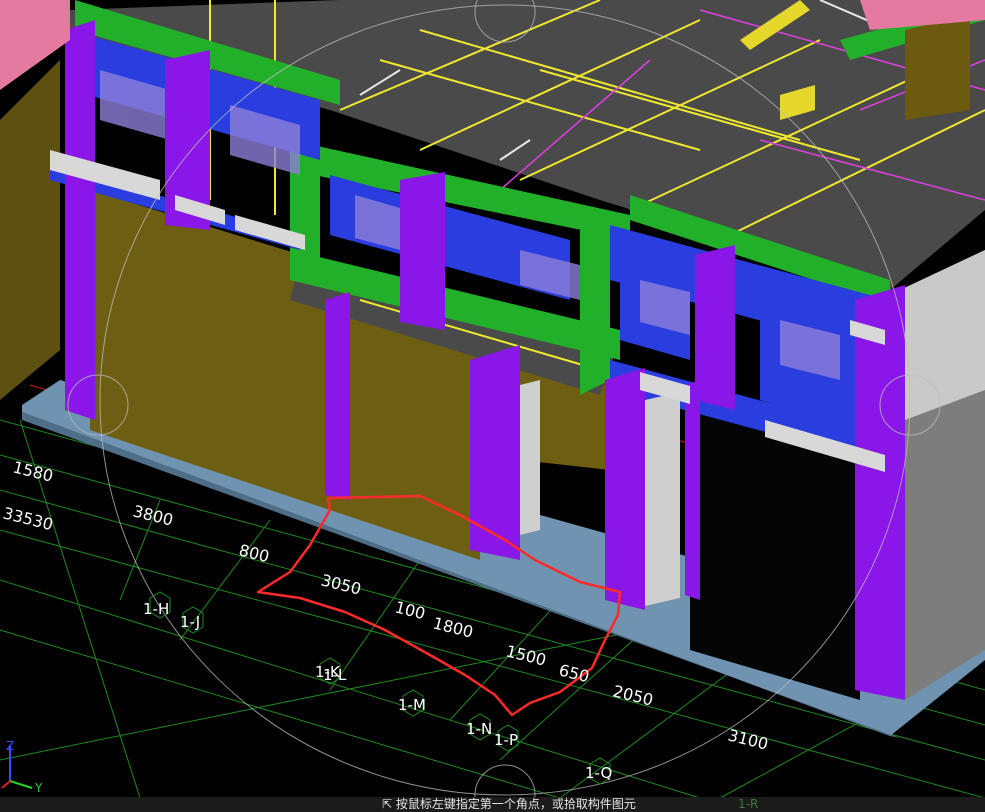  I want to click on z-axis-label: Z, so click(10, 746).